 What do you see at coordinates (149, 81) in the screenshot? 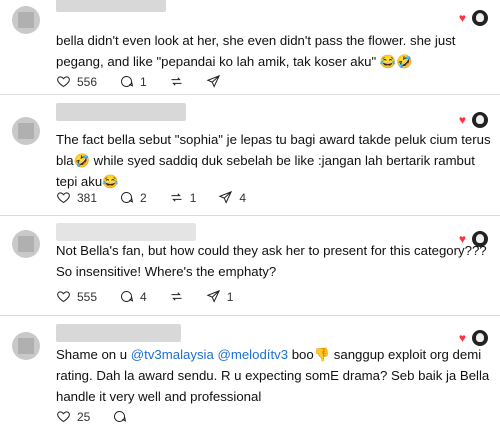
I see `action-bar: 556 1` at bounding box center [149, 81].